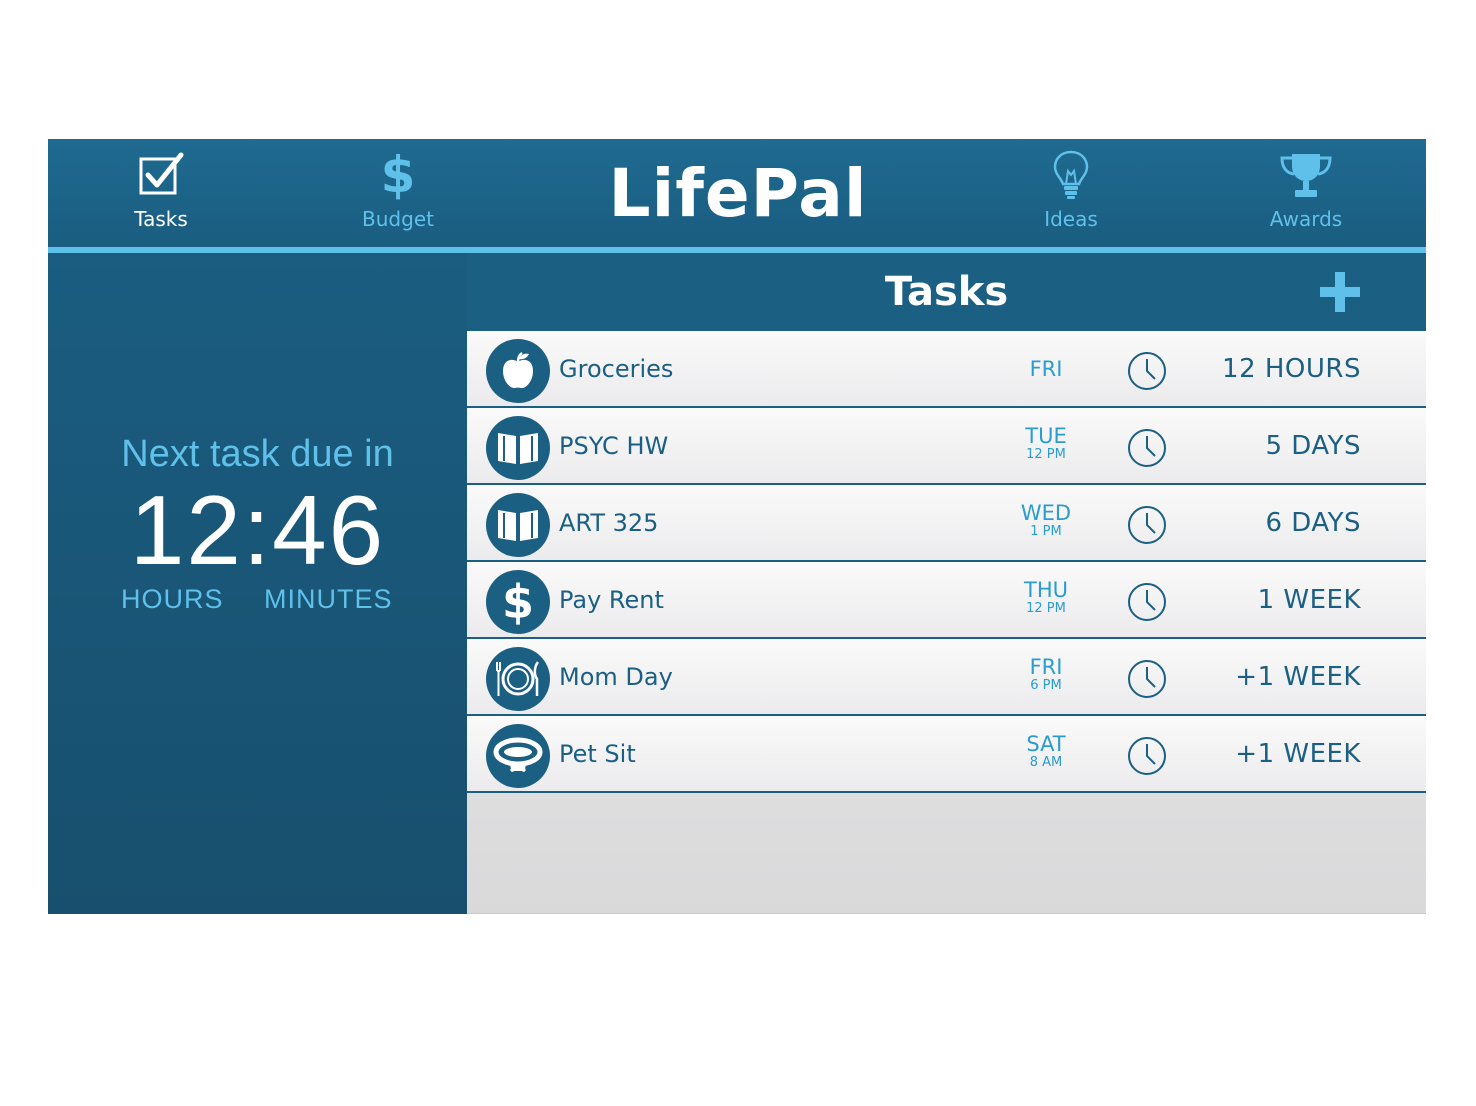 The image size is (1476, 1106). I want to click on task-due-time: 1 PM, so click(1046, 531).